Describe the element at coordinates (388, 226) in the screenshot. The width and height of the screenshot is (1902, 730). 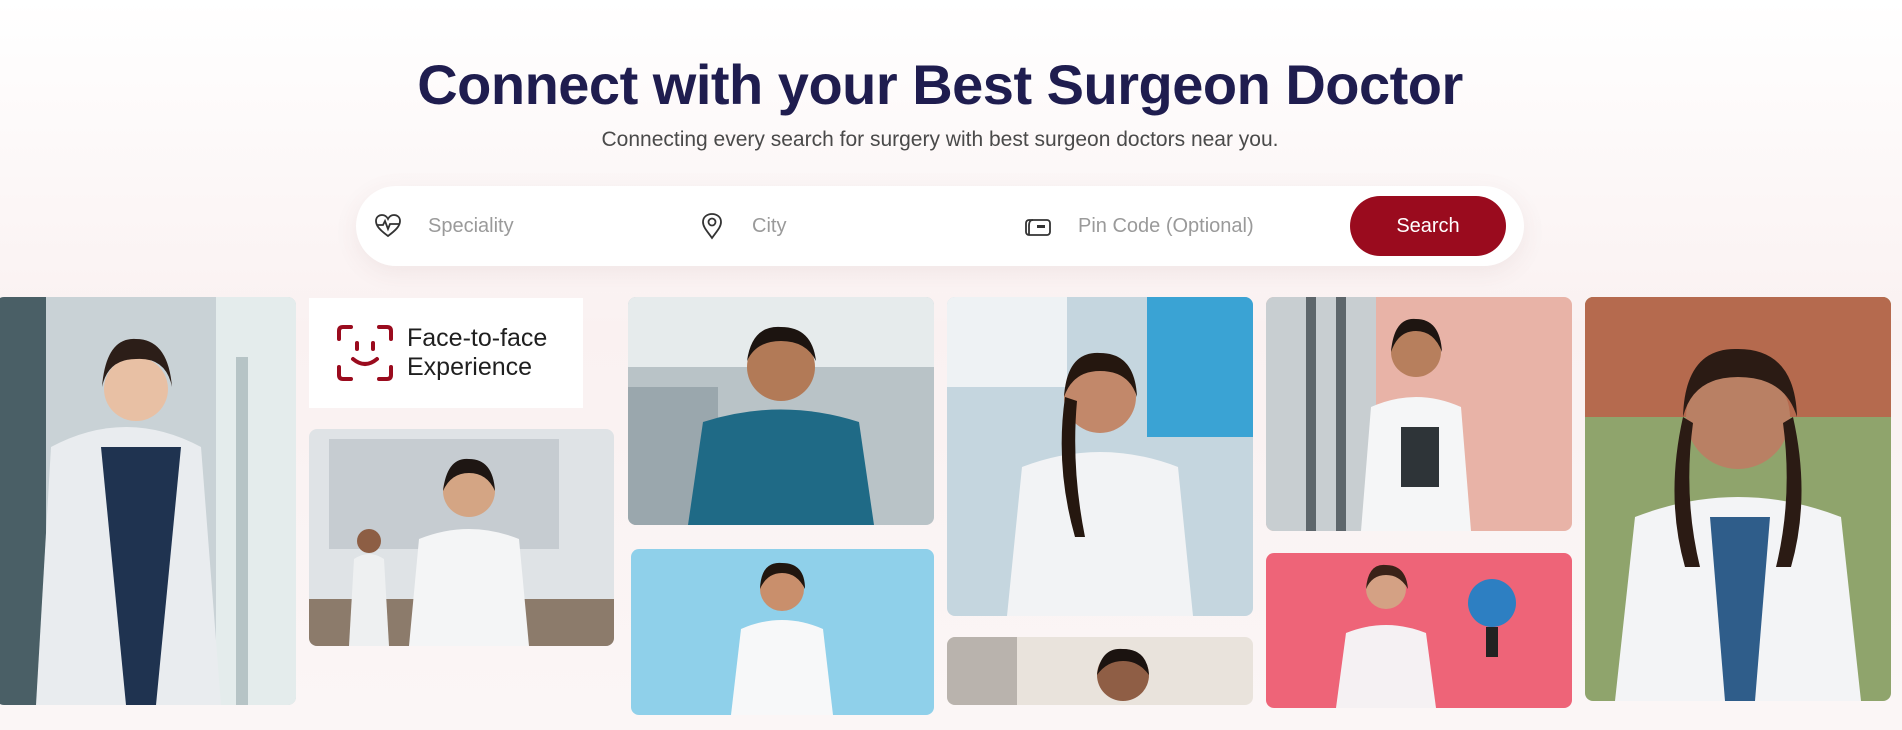
I see `heart-pulse-icon` at that location.